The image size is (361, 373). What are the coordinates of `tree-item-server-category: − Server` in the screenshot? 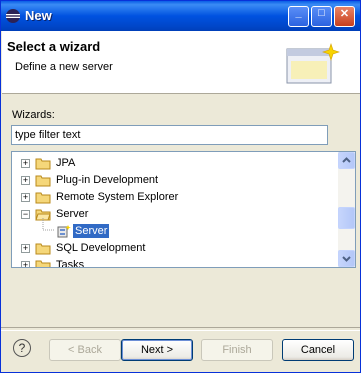 It's located at (176, 214).